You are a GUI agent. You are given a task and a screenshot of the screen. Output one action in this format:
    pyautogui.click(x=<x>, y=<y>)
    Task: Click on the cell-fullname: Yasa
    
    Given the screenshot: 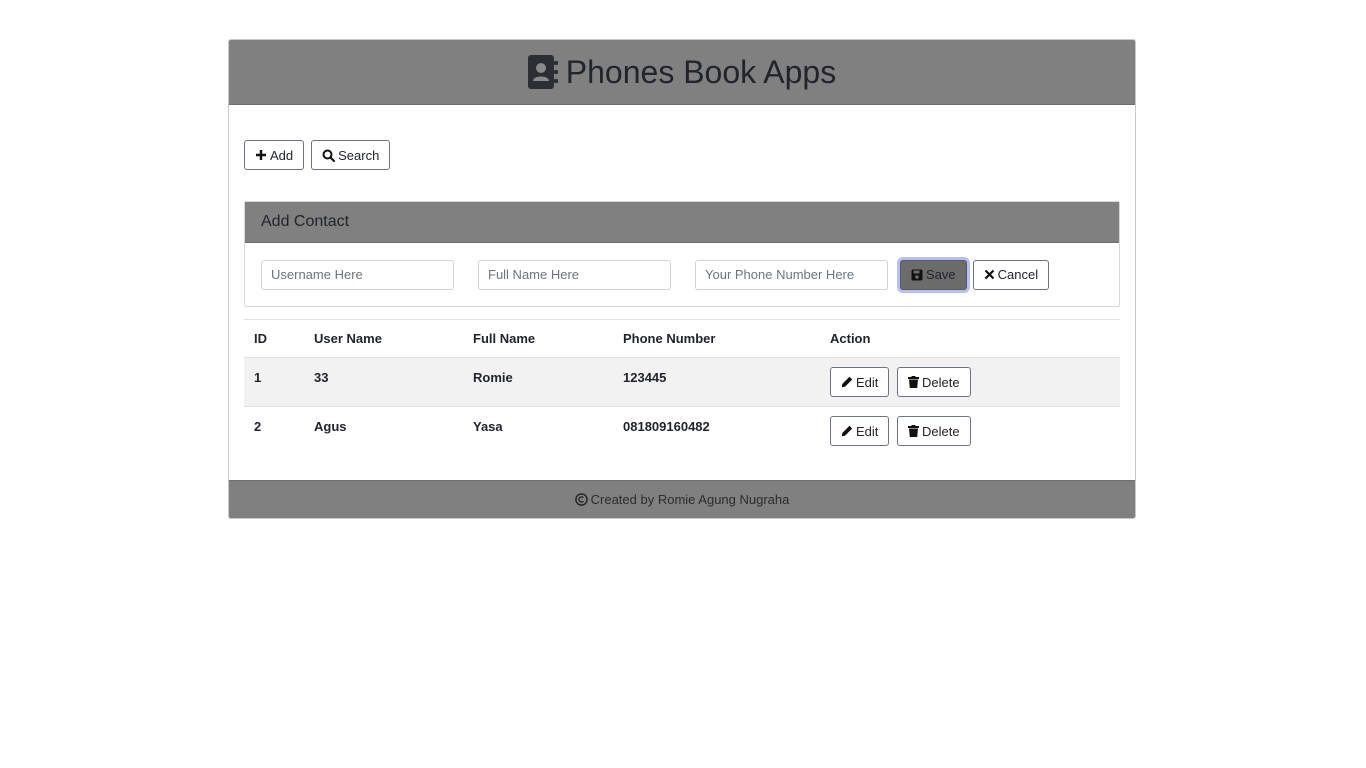 What is the action you would take?
    pyautogui.click(x=488, y=426)
    